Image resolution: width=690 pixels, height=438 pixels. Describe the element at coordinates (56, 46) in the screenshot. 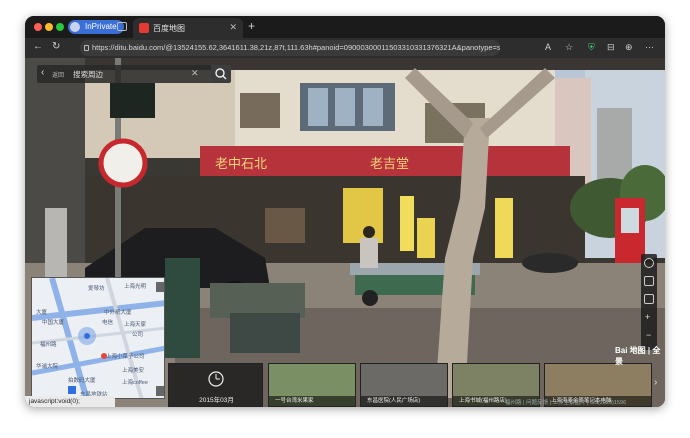

I see `reload-button: ↻` at that location.